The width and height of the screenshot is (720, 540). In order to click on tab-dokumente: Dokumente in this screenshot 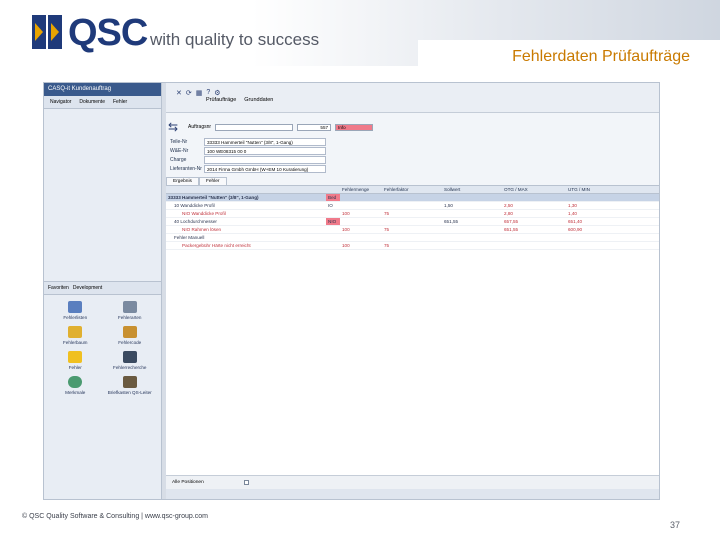, I will do `click(92, 102)`.